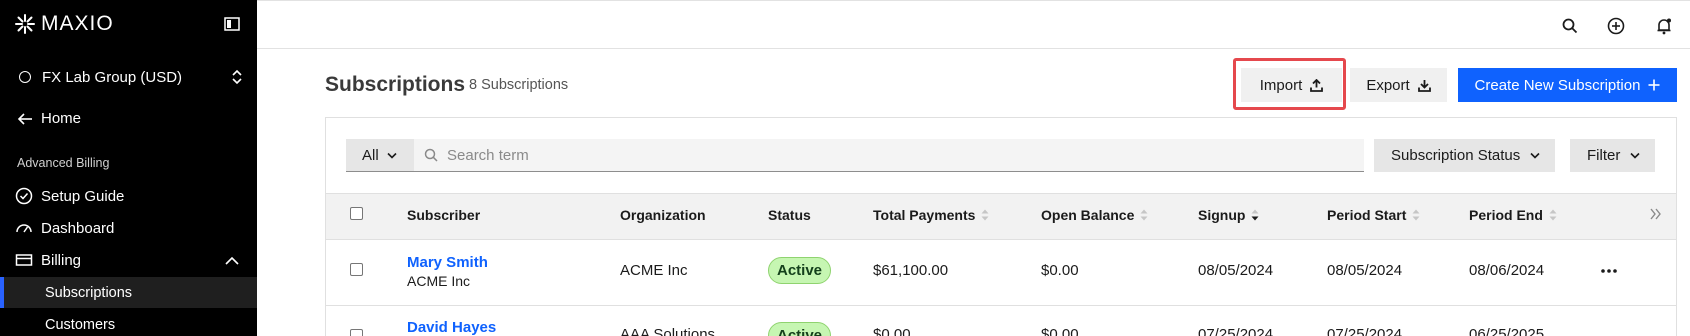 This screenshot has width=1690, height=336. What do you see at coordinates (1236, 270) in the screenshot?
I see `table-cell-signup: 08/05/2024` at bounding box center [1236, 270].